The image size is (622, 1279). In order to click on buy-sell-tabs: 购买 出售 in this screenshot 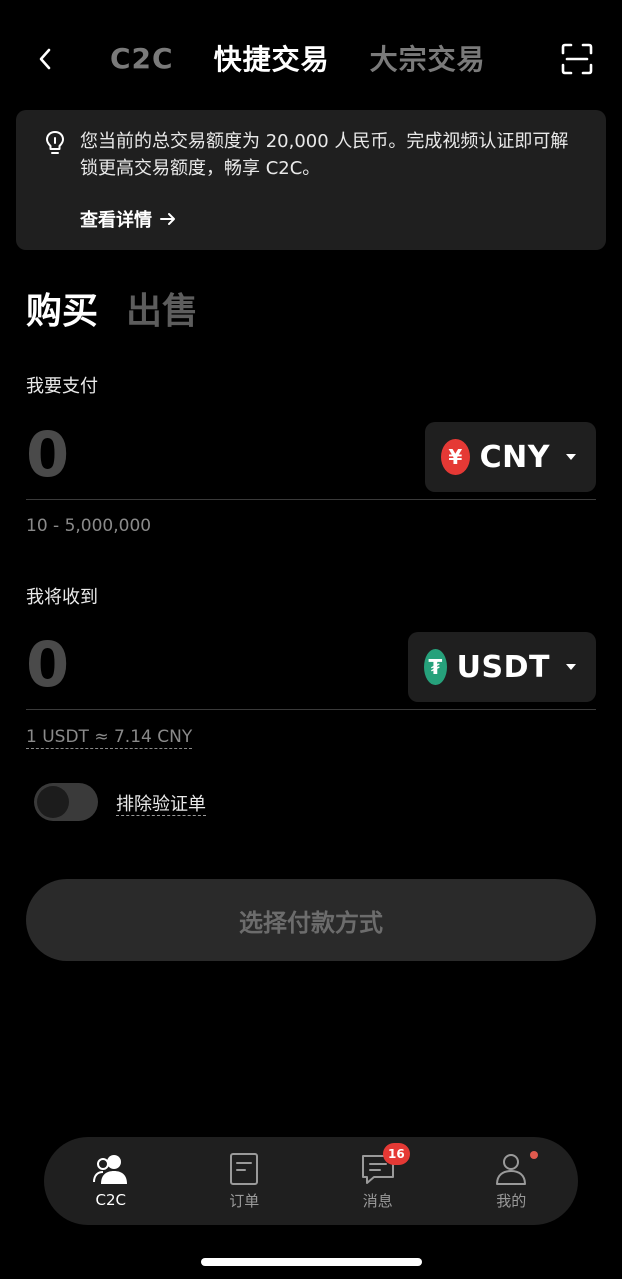, I will do `click(112, 308)`.